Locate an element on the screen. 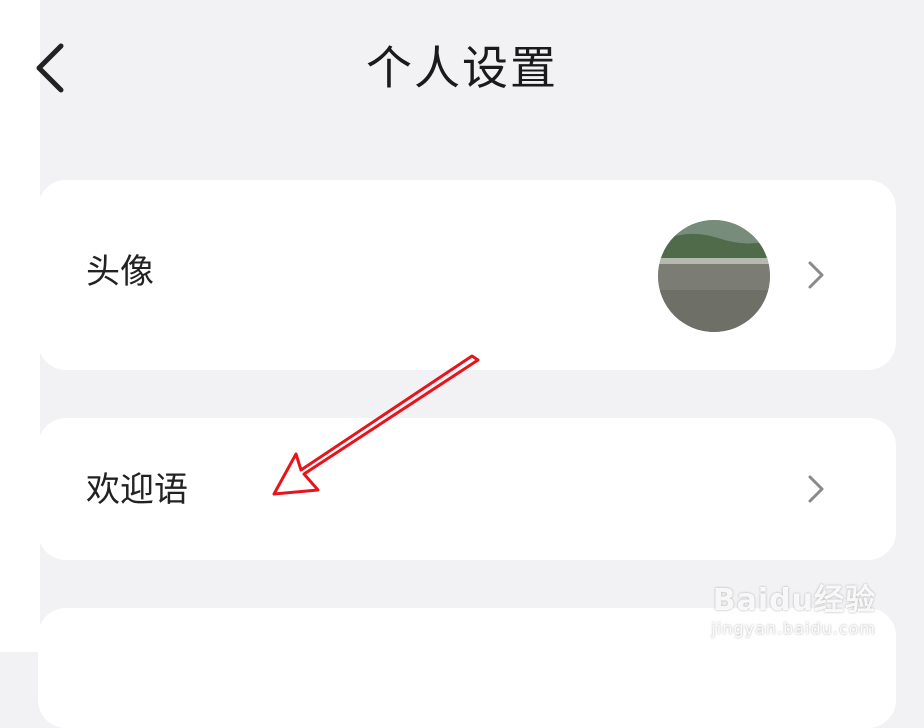  avatar-row-label: 头像 is located at coordinates (120, 272).